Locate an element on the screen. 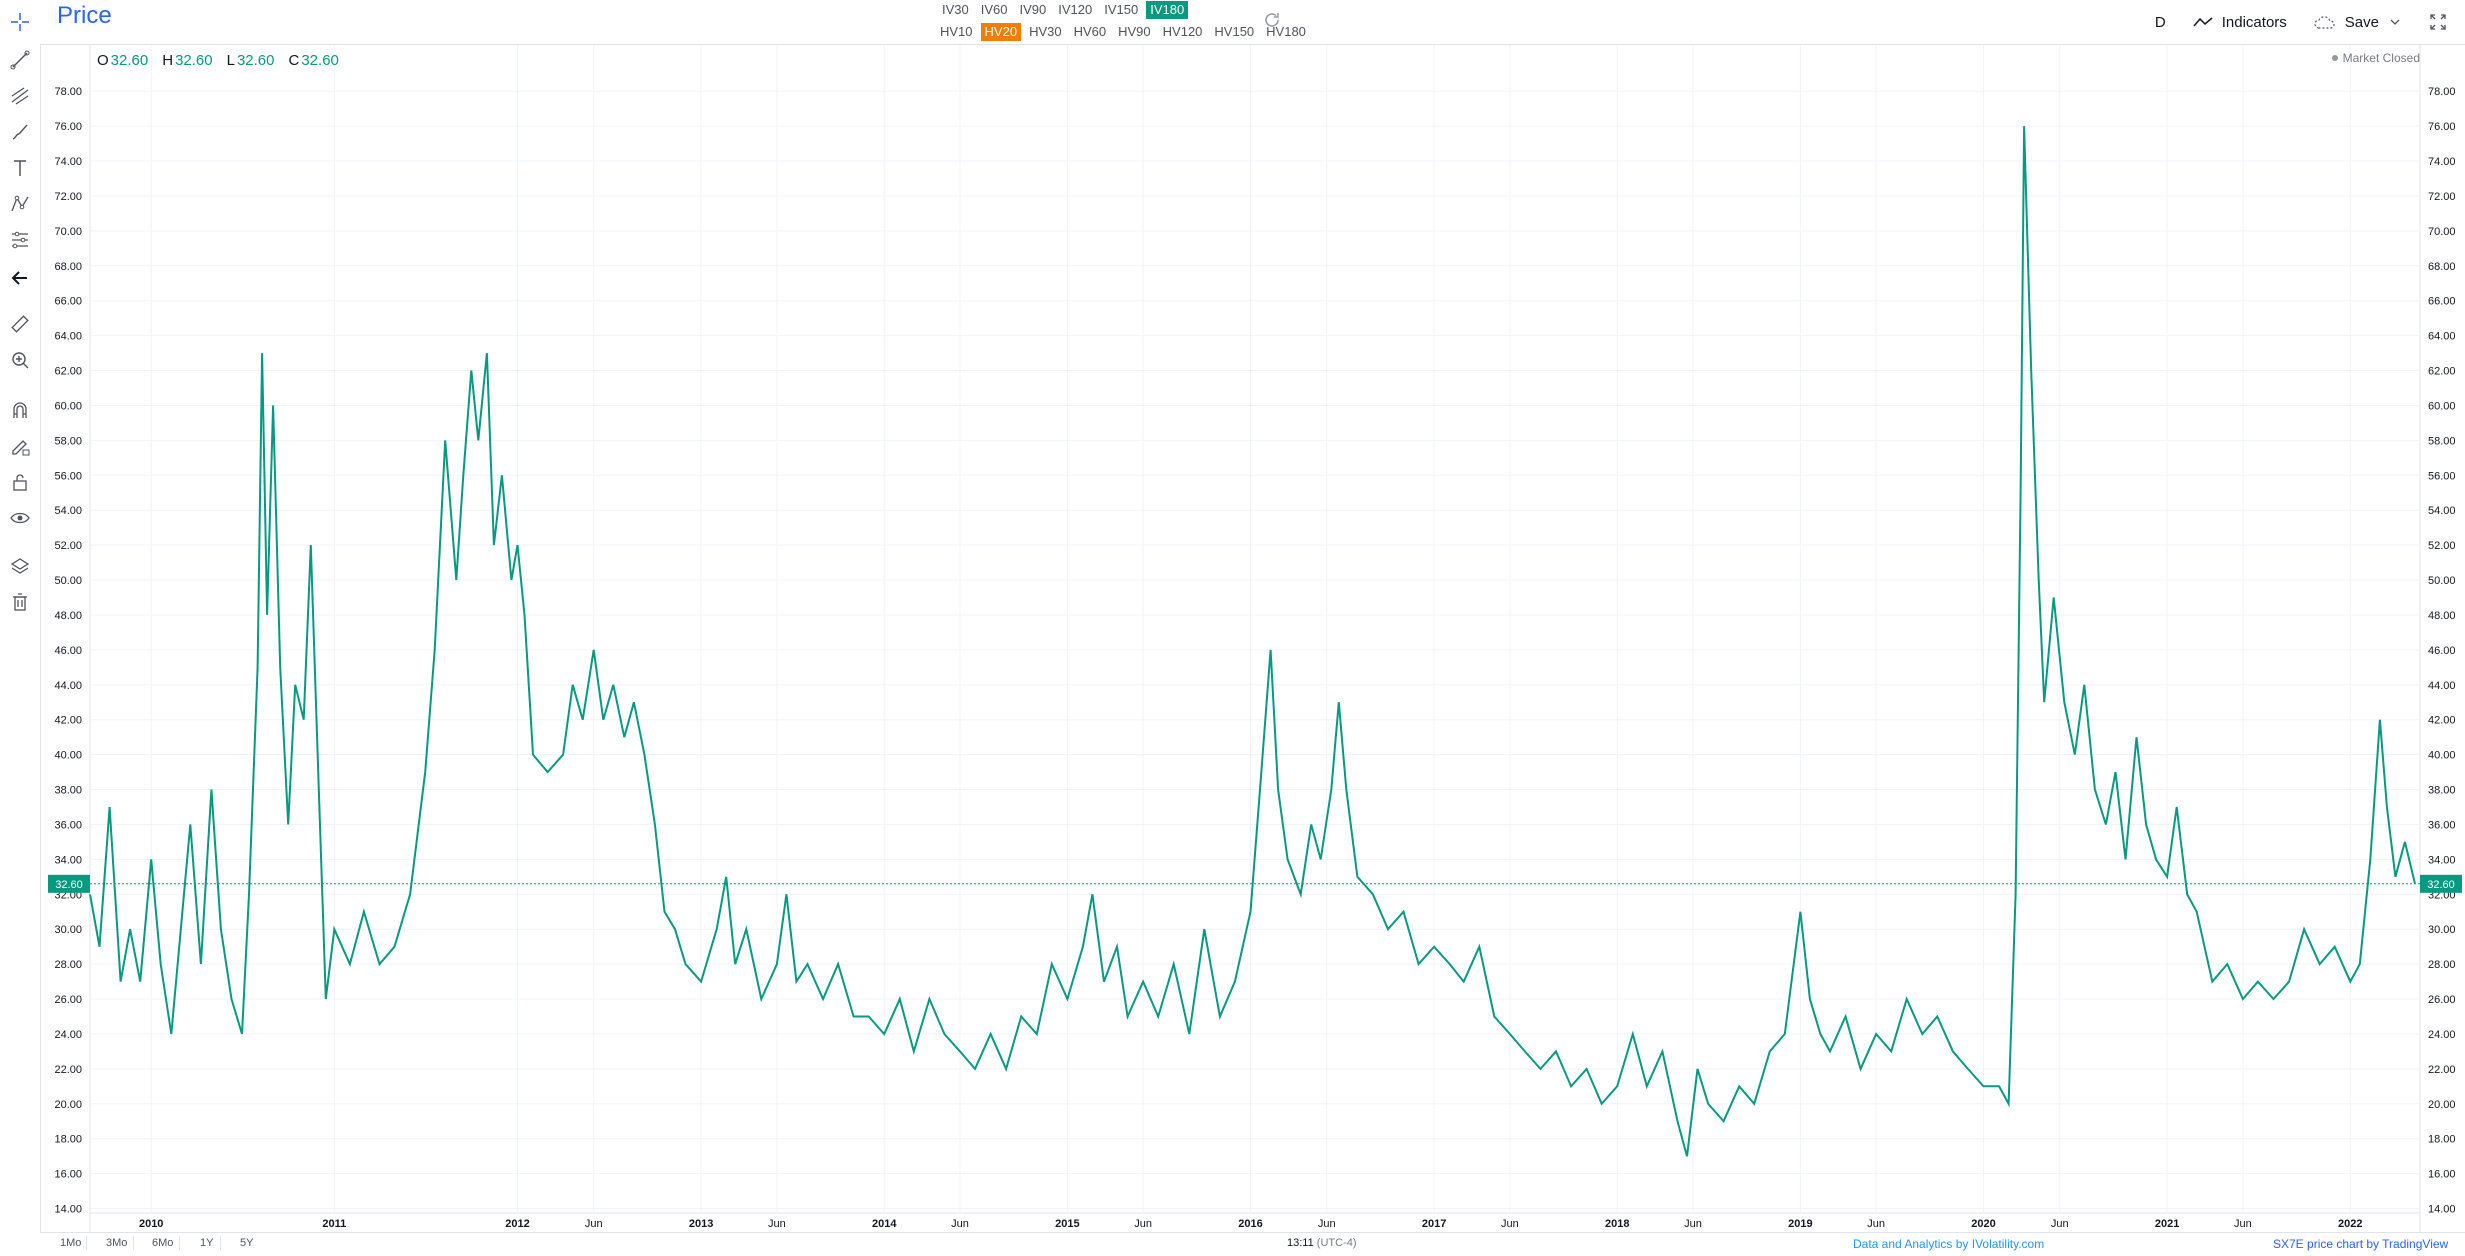  y-tick-label: 60.00 is located at coordinates (68, 406).